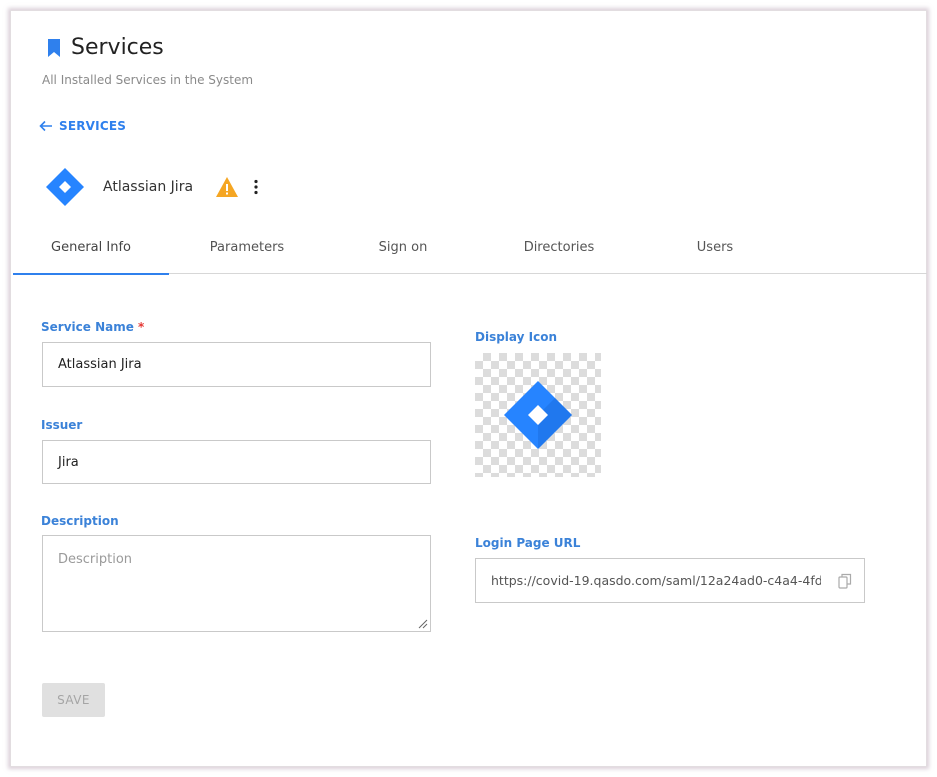  What do you see at coordinates (117, 47) in the screenshot?
I see `page-title: Services` at bounding box center [117, 47].